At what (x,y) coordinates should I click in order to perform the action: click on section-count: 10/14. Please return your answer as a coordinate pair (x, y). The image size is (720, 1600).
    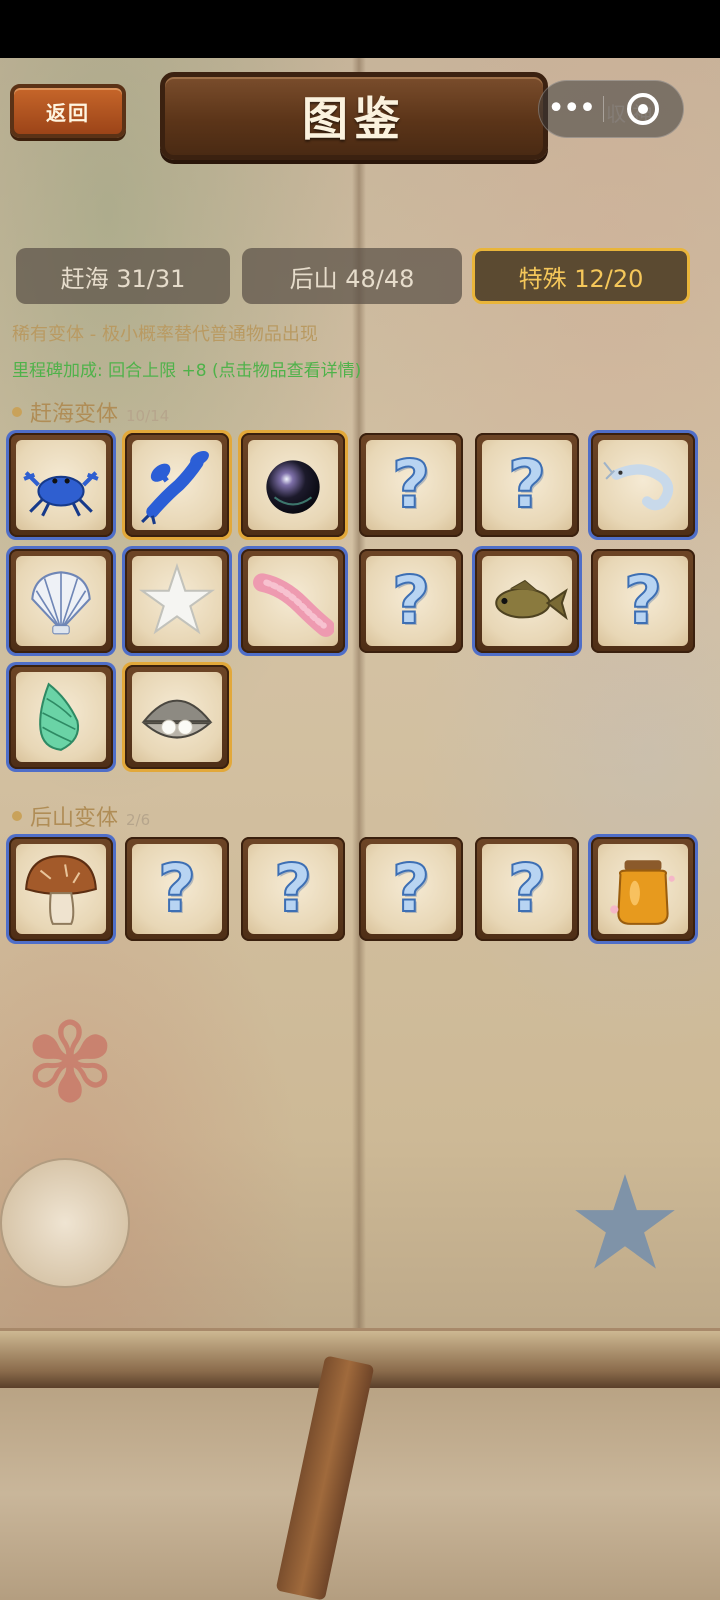
    Looking at the image, I should click on (148, 416).